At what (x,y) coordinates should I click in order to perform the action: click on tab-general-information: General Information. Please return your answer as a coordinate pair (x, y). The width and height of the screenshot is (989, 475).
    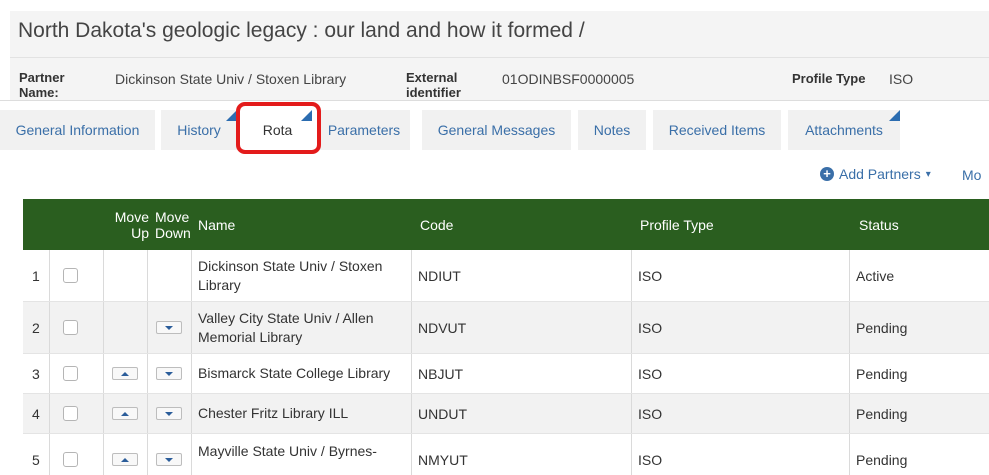
    Looking at the image, I should click on (77, 130).